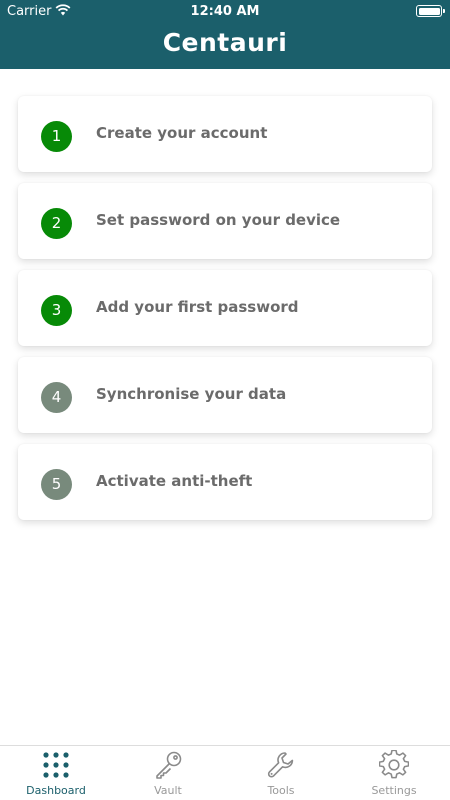  I want to click on step-number-badge: 1, so click(56, 136).